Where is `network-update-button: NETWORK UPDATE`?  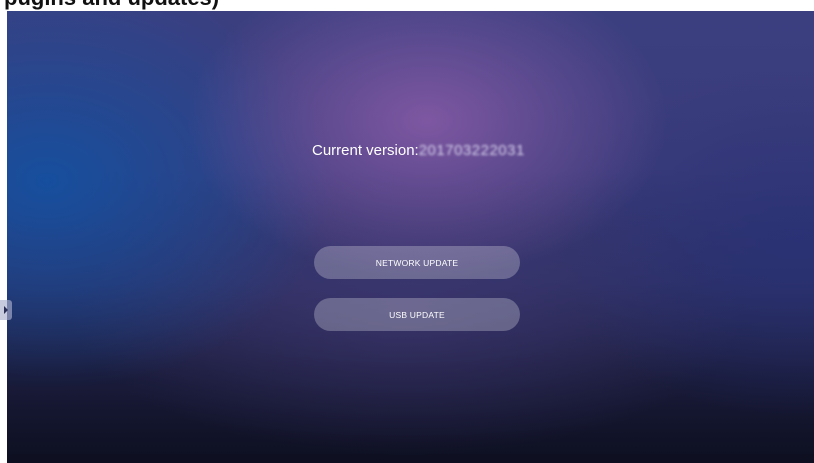 network-update-button: NETWORK UPDATE is located at coordinates (417, 262).